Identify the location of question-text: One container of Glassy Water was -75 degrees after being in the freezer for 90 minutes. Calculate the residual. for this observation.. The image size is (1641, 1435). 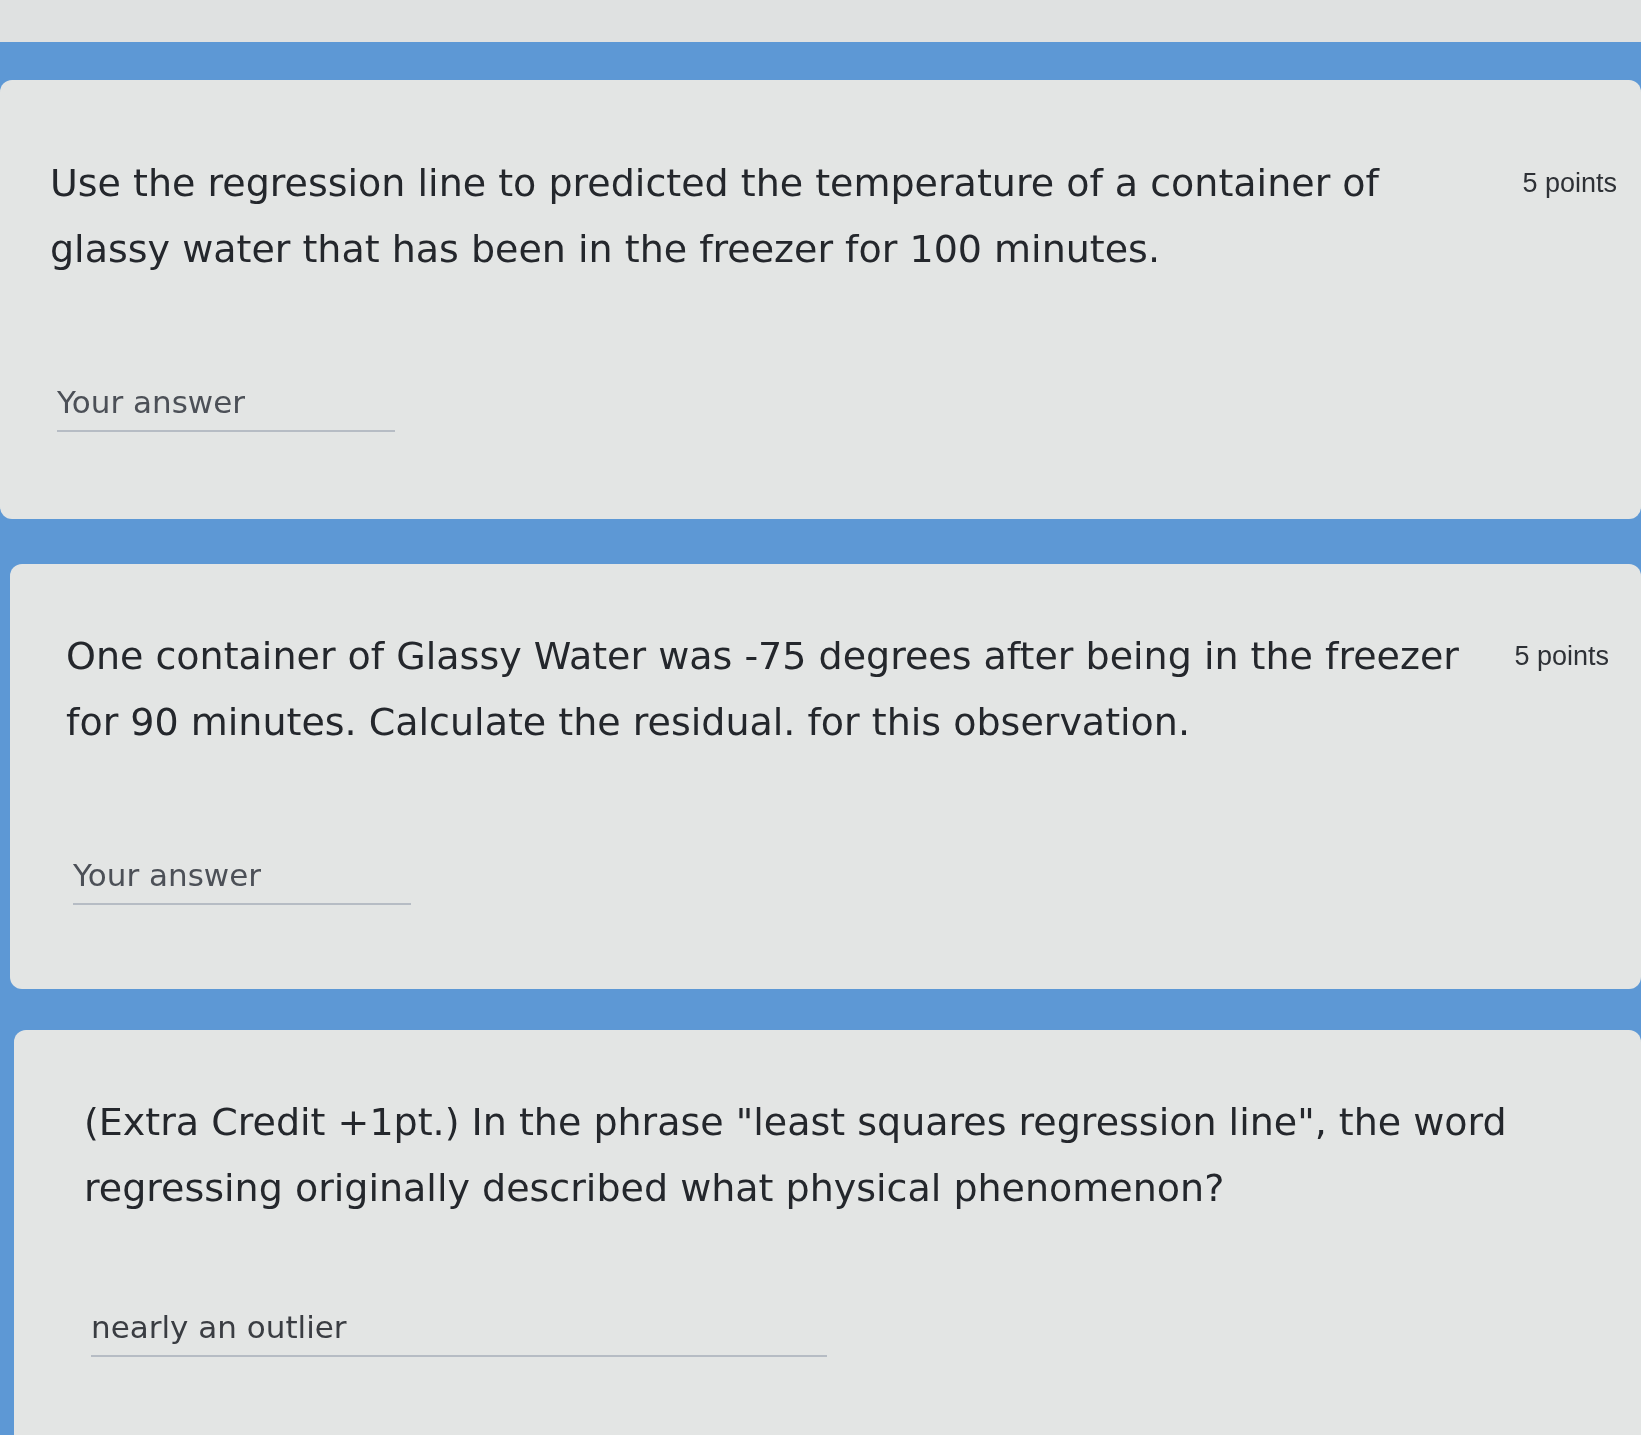
(763, 689).